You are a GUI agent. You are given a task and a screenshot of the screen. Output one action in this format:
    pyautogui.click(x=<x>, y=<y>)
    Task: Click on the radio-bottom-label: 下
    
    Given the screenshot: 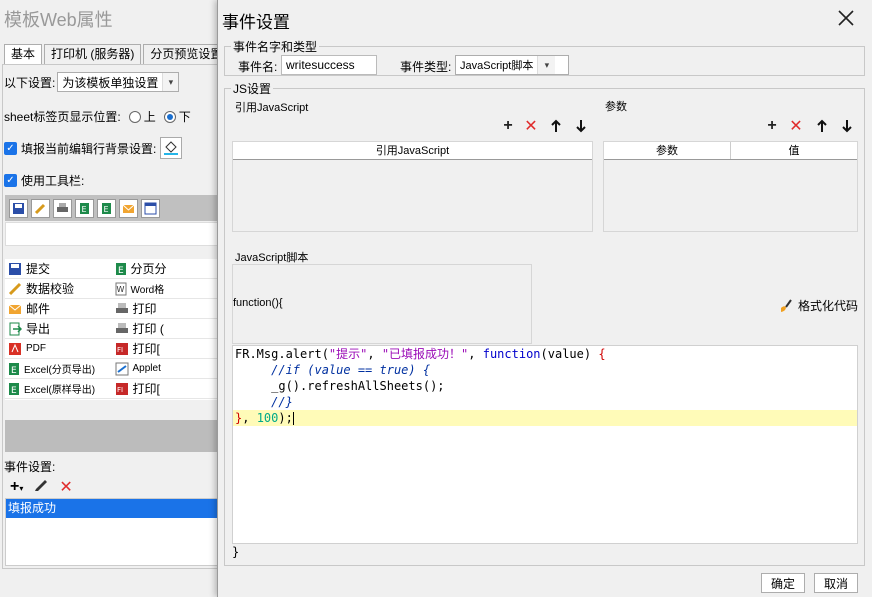 What is the action you would take?
    pyautogui.click(x=184, y=117)
    